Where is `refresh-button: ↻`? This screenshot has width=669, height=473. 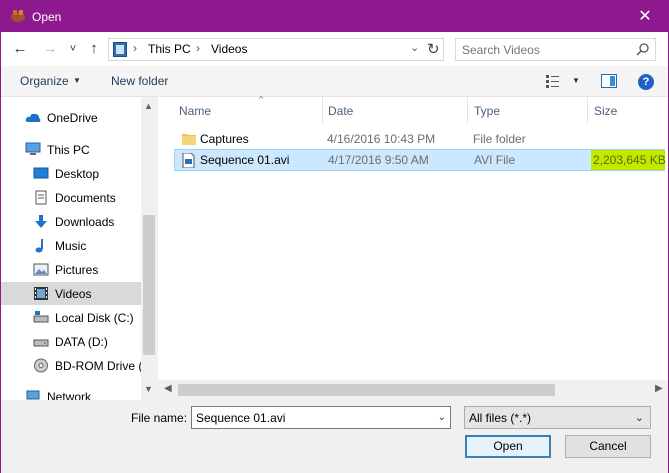 refresh-button: ↻ is located at coordinates (433, 49).